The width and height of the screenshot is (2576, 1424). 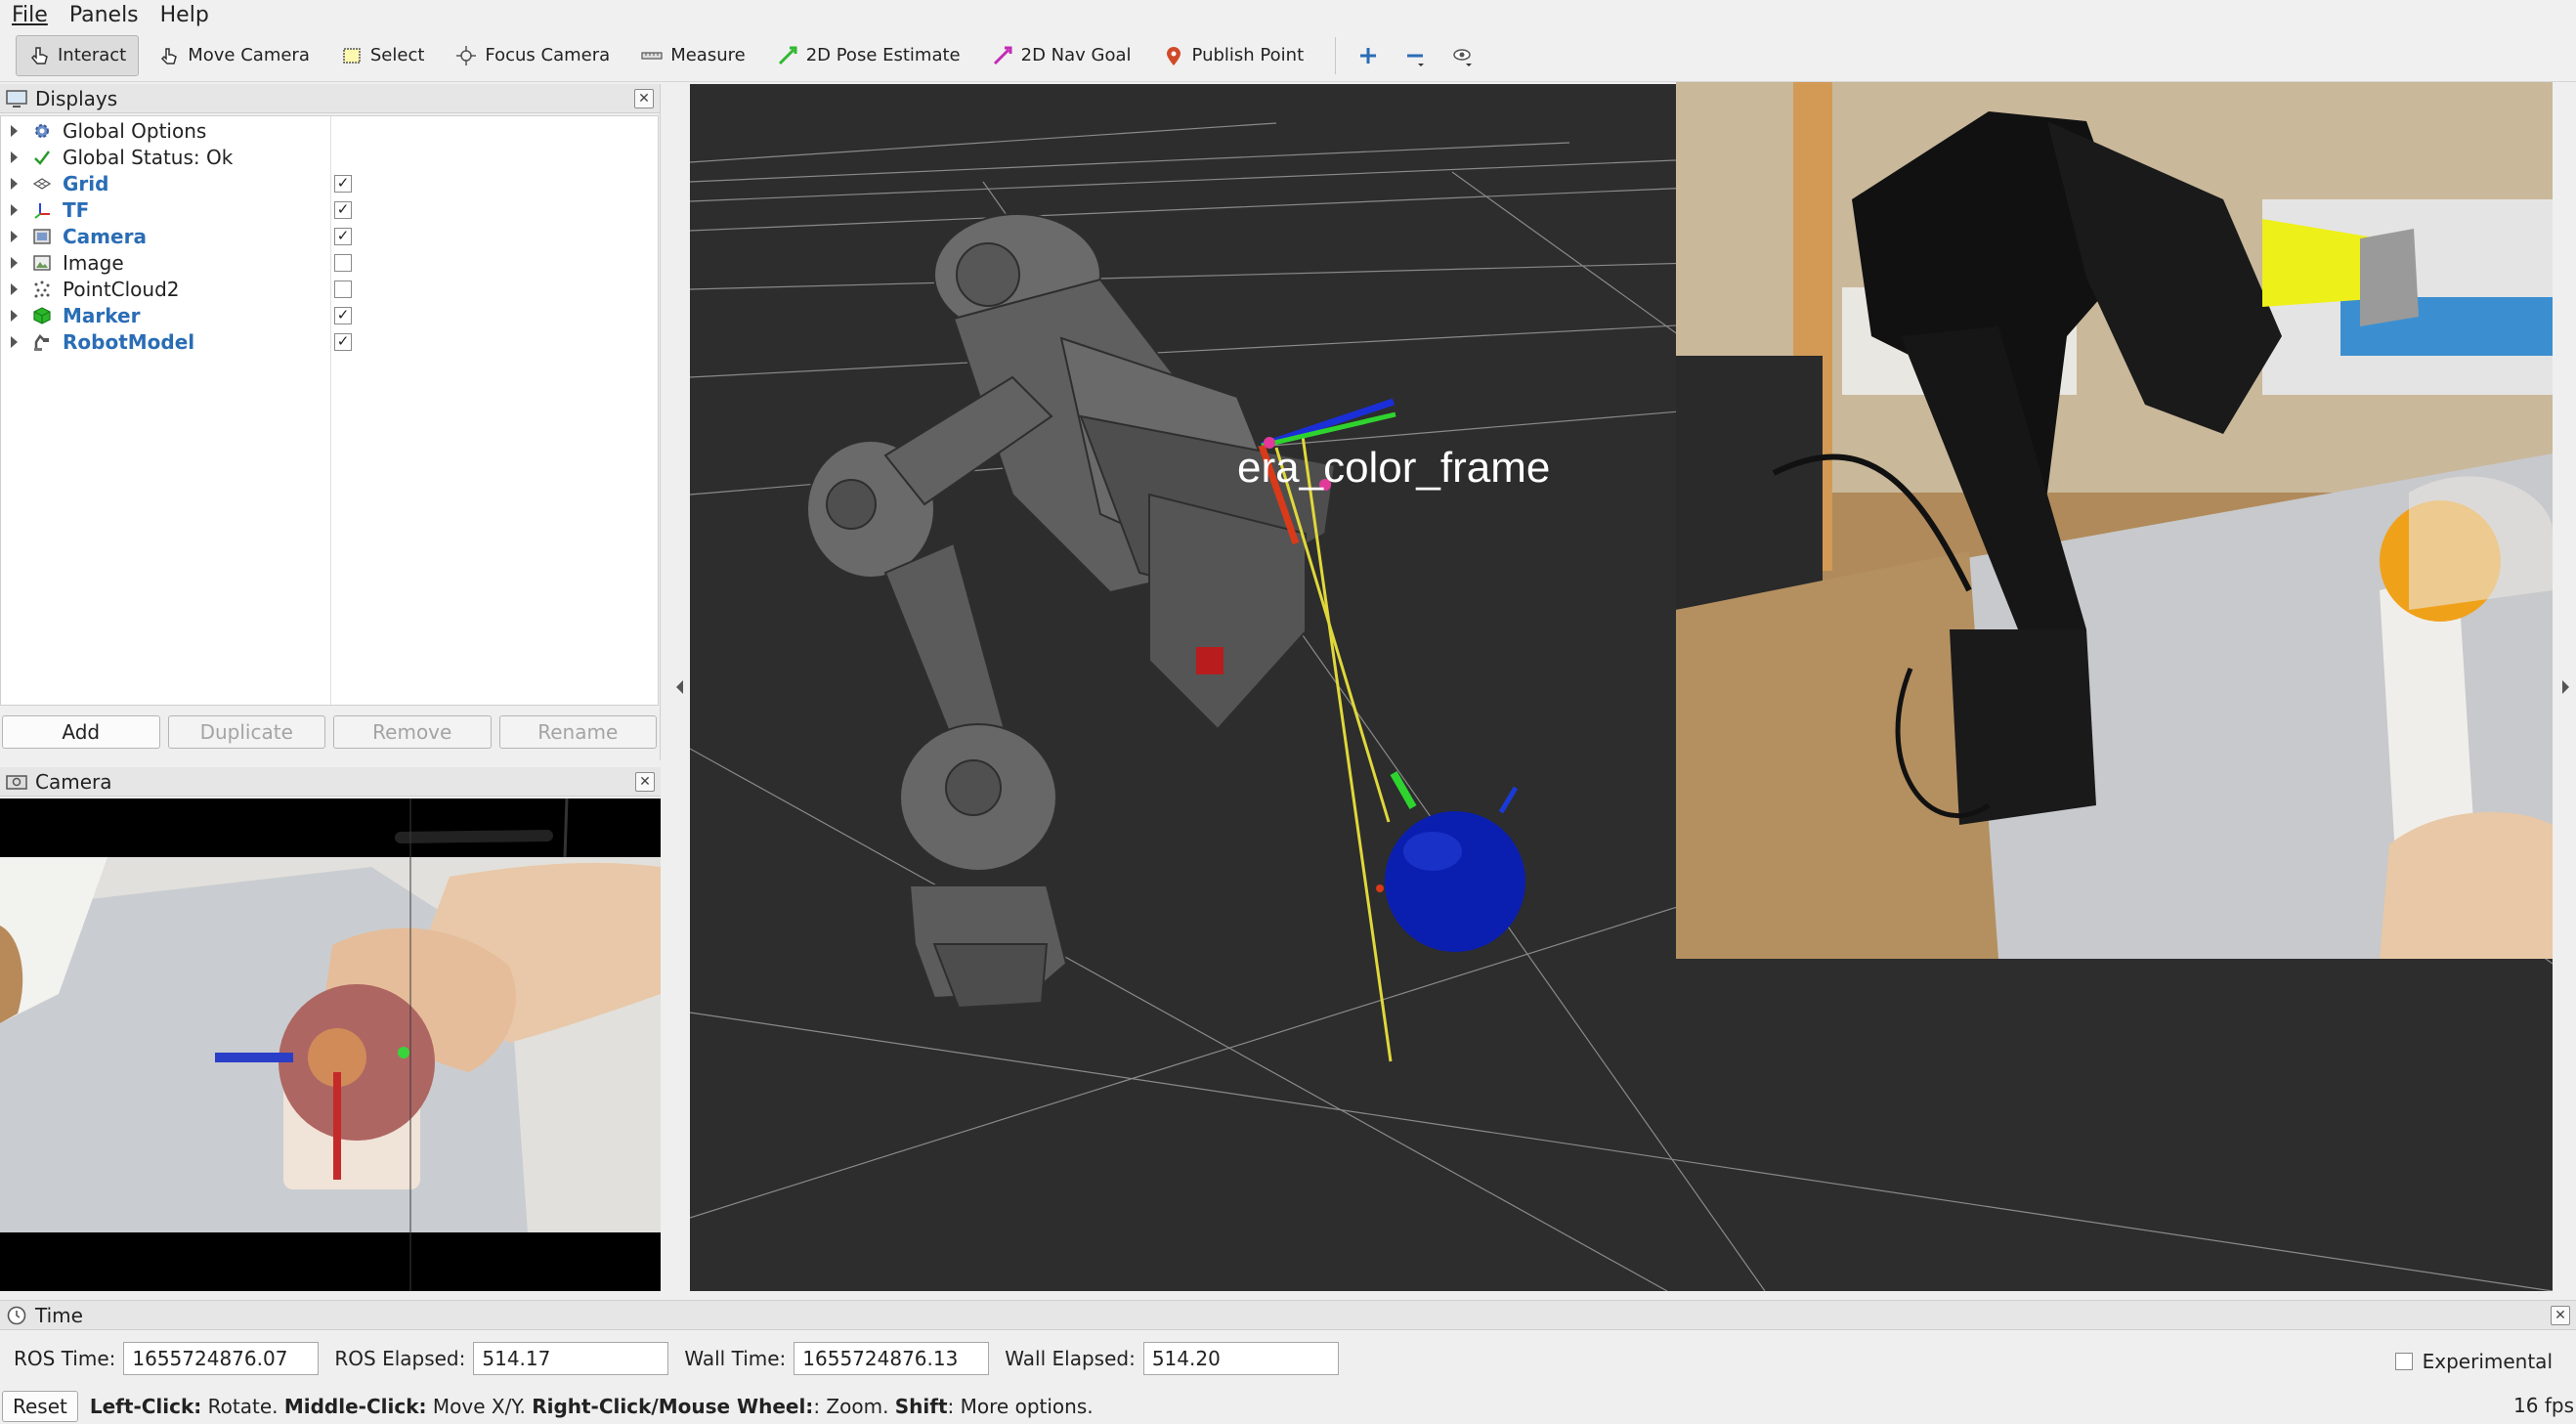 What do you see at coordinates (1394, 468) in the screenshot?
I see `tf-frame-label: era_color_frame` at bounding box center [1394, 468].